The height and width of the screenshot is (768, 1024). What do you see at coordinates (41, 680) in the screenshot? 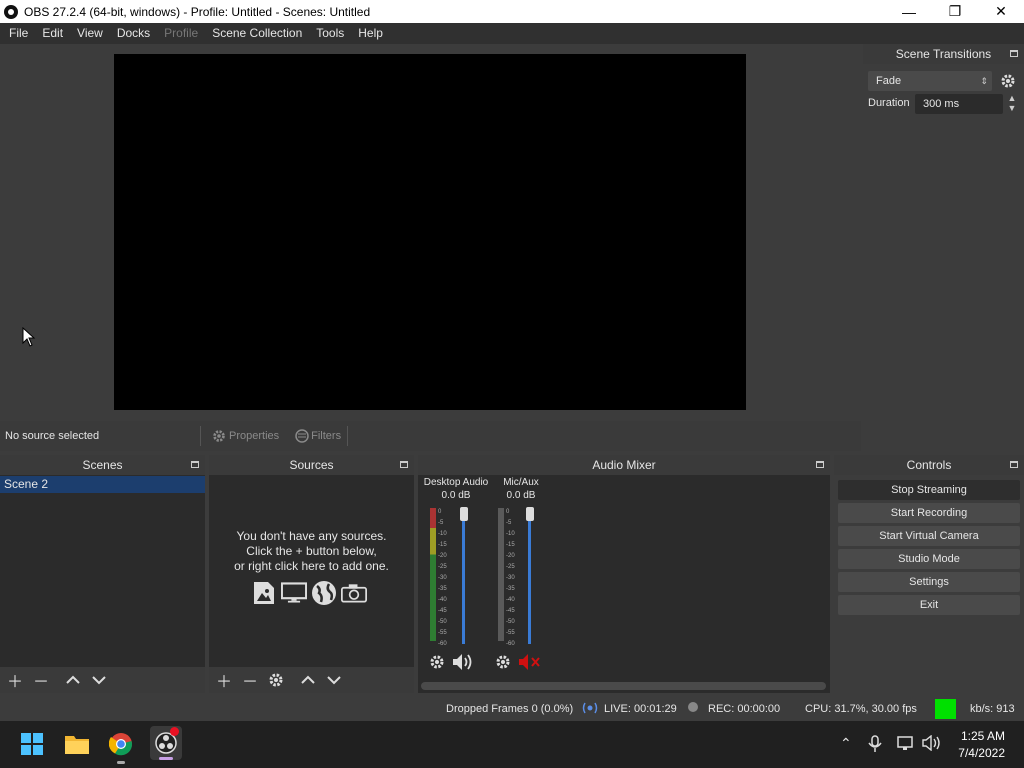
I see `remove-scene-button: －` at bounding box center [41, 680].